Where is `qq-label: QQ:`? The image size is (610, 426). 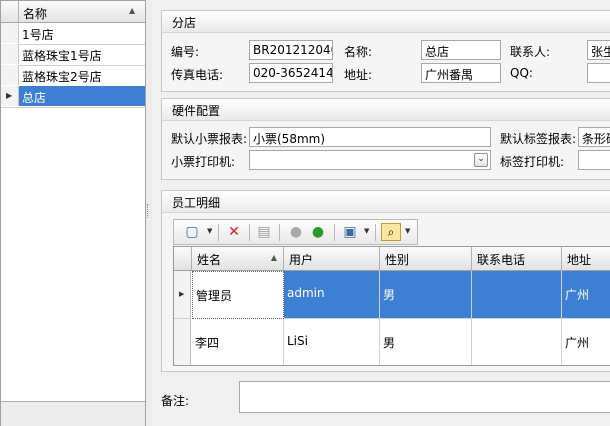
qq-label: QQ: is located at coordinates (521, 73).